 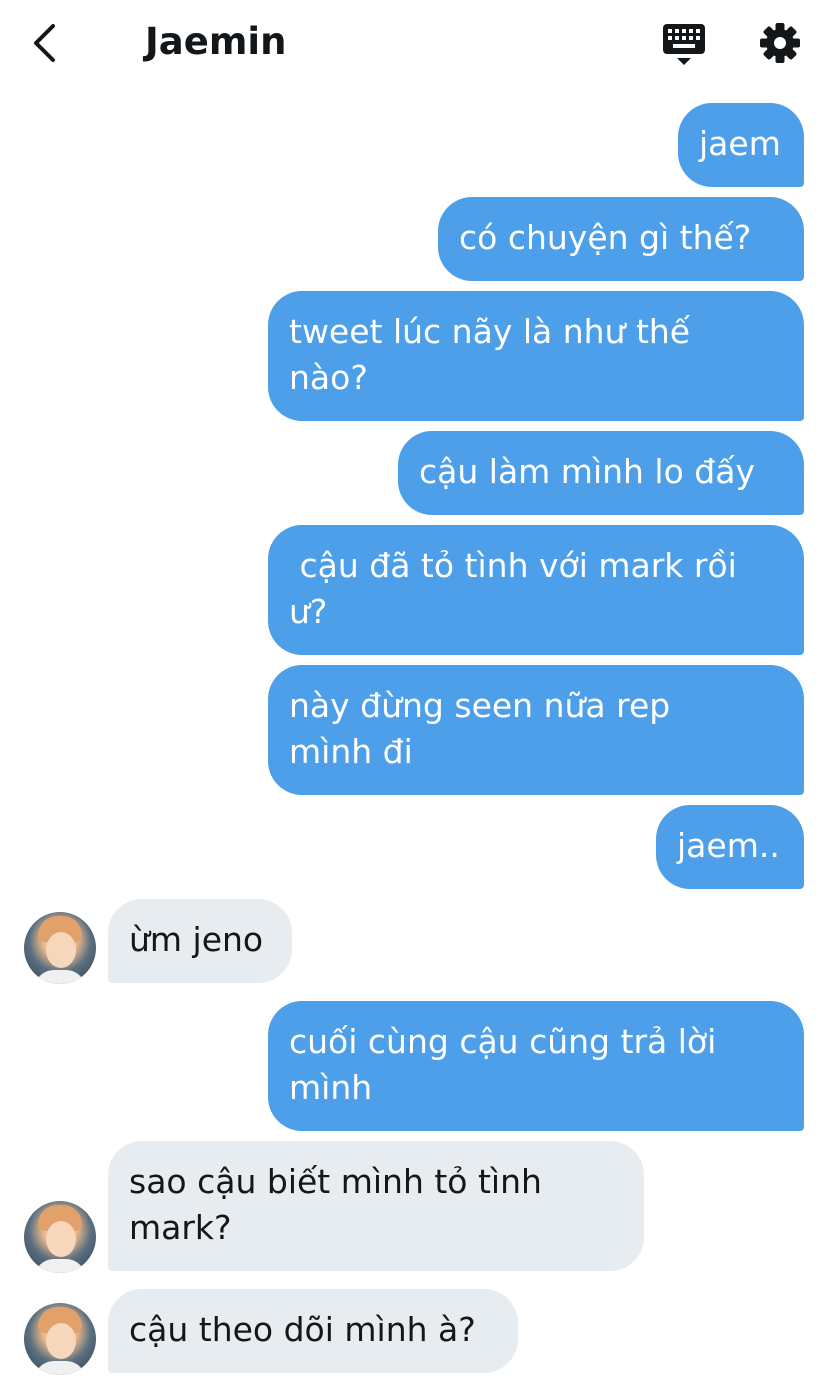 I want to click on settings-button, so click(x=780, y=43).